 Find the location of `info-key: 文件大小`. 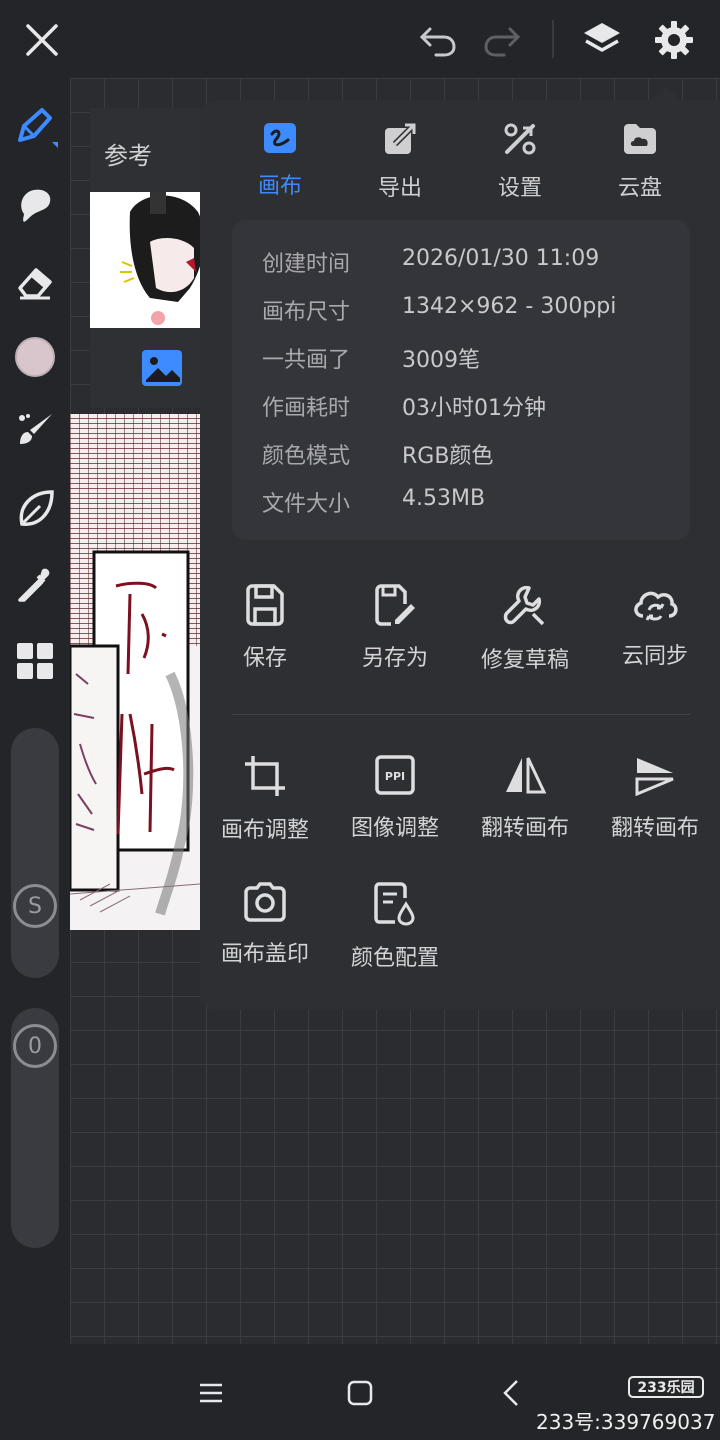

info-key: 文件大小 is located at coordinates (306, 504).